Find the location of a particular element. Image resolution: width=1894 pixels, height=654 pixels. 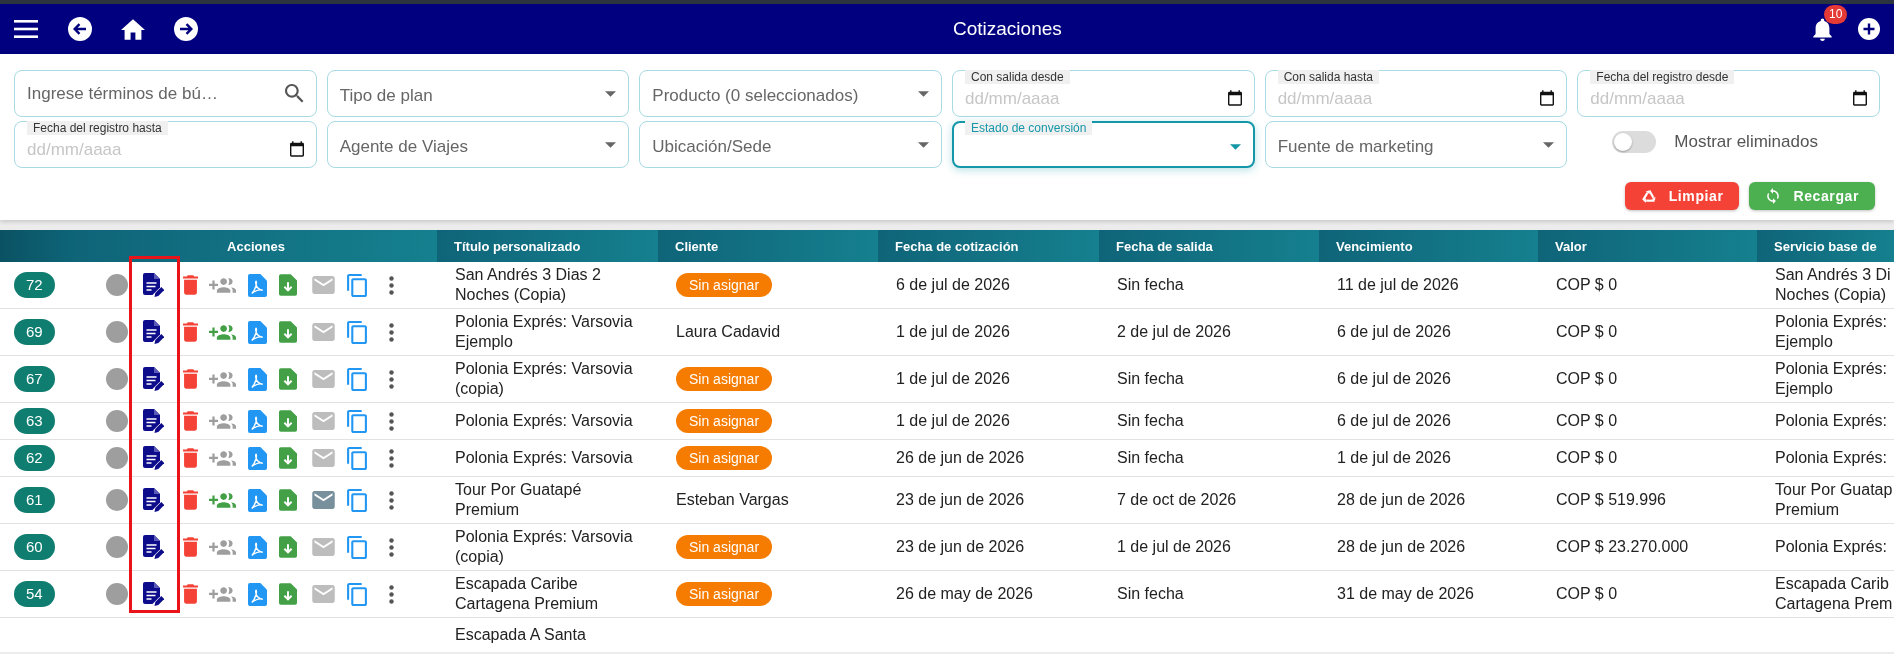

add-icon is located at coordinates (1869, 29).